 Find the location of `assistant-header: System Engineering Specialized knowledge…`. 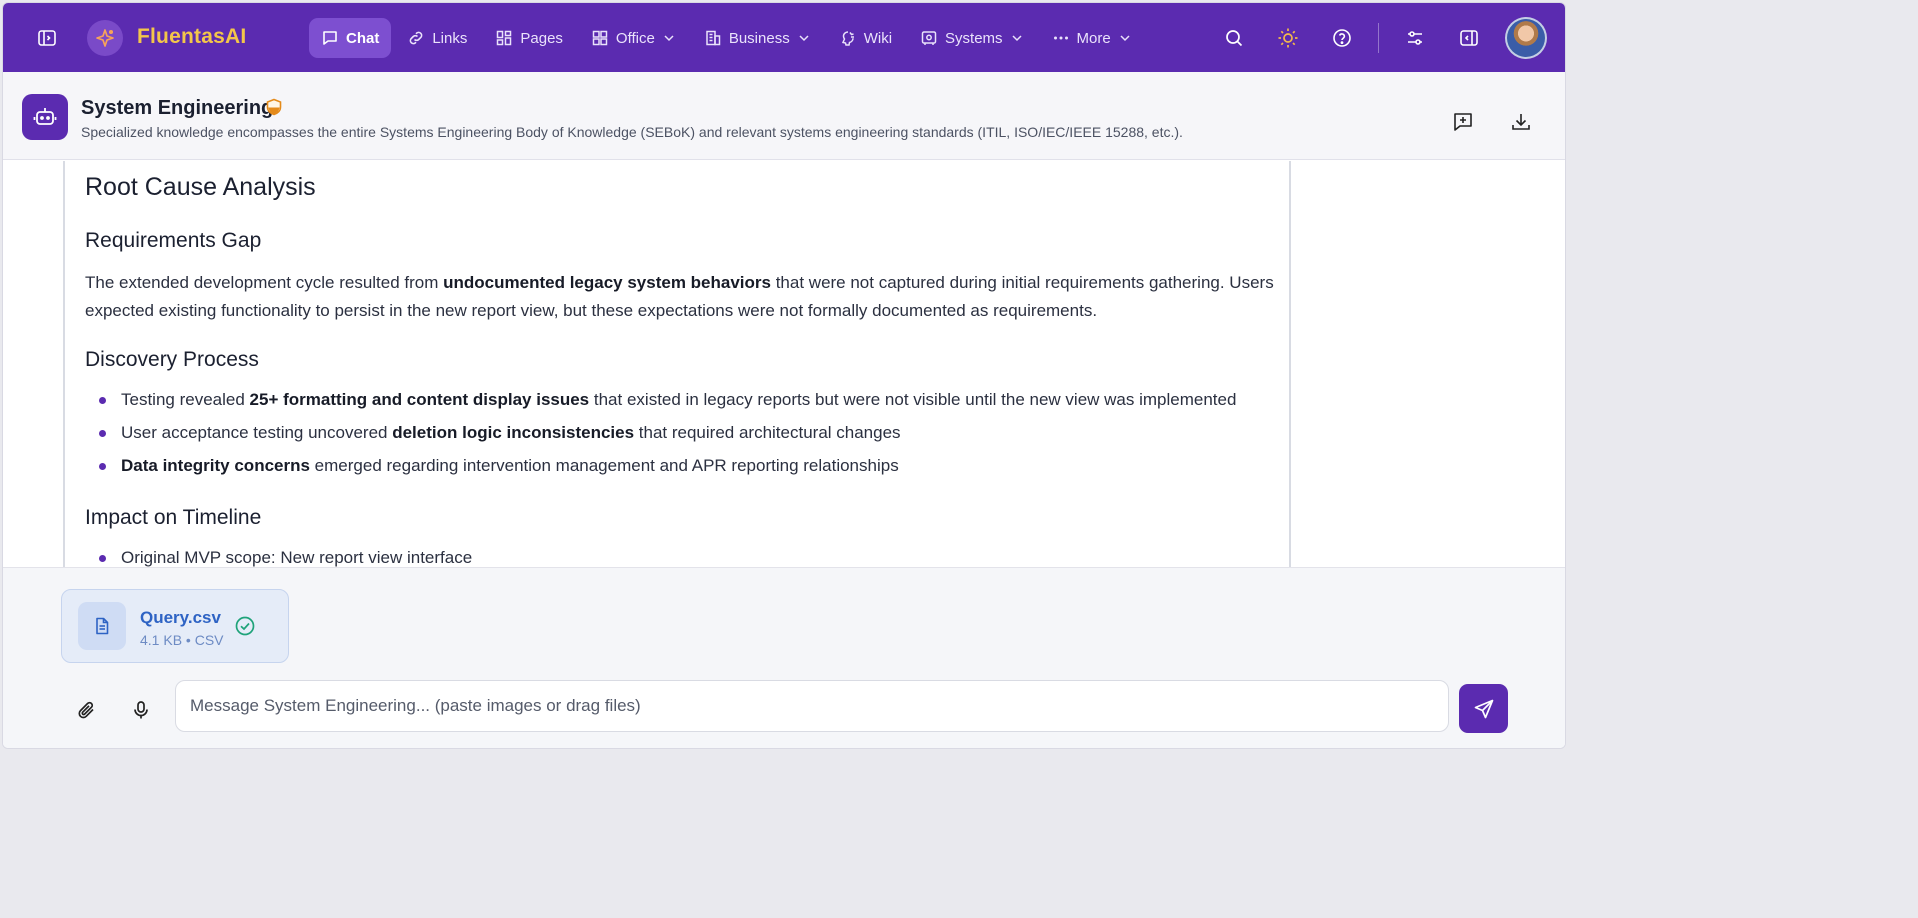

assistant-header: System Engineering Specialized knowledge… is located at coordinates (784, 116).